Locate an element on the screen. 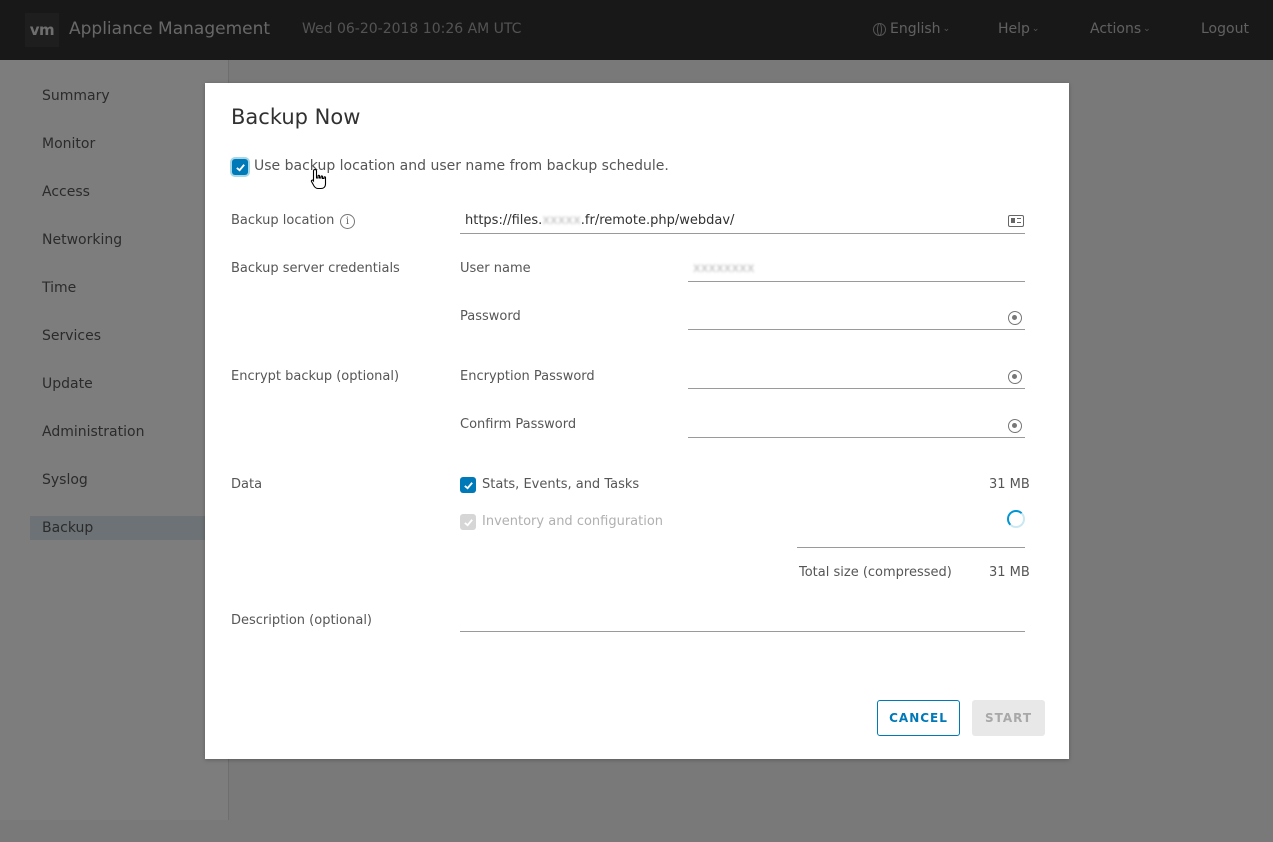  password-label: Password is located at coordinates (490, 316).